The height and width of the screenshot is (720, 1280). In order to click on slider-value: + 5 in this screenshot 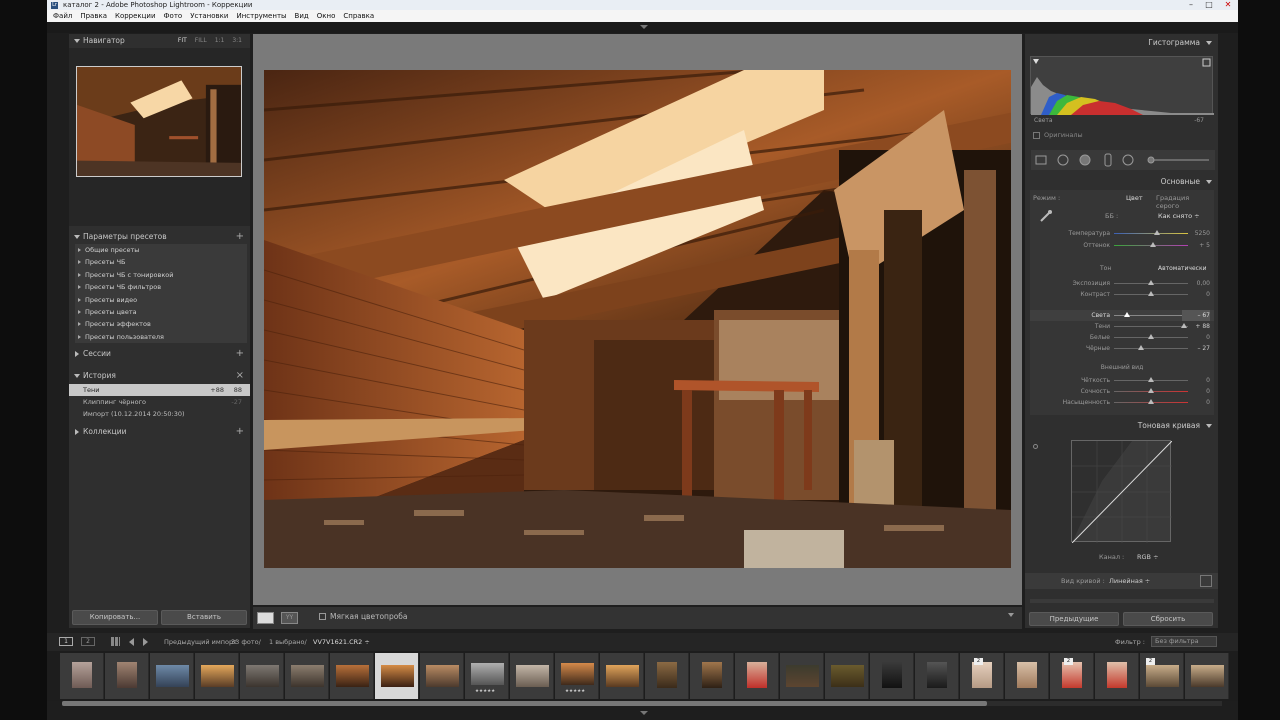, I will do `click(1196, 245)`.